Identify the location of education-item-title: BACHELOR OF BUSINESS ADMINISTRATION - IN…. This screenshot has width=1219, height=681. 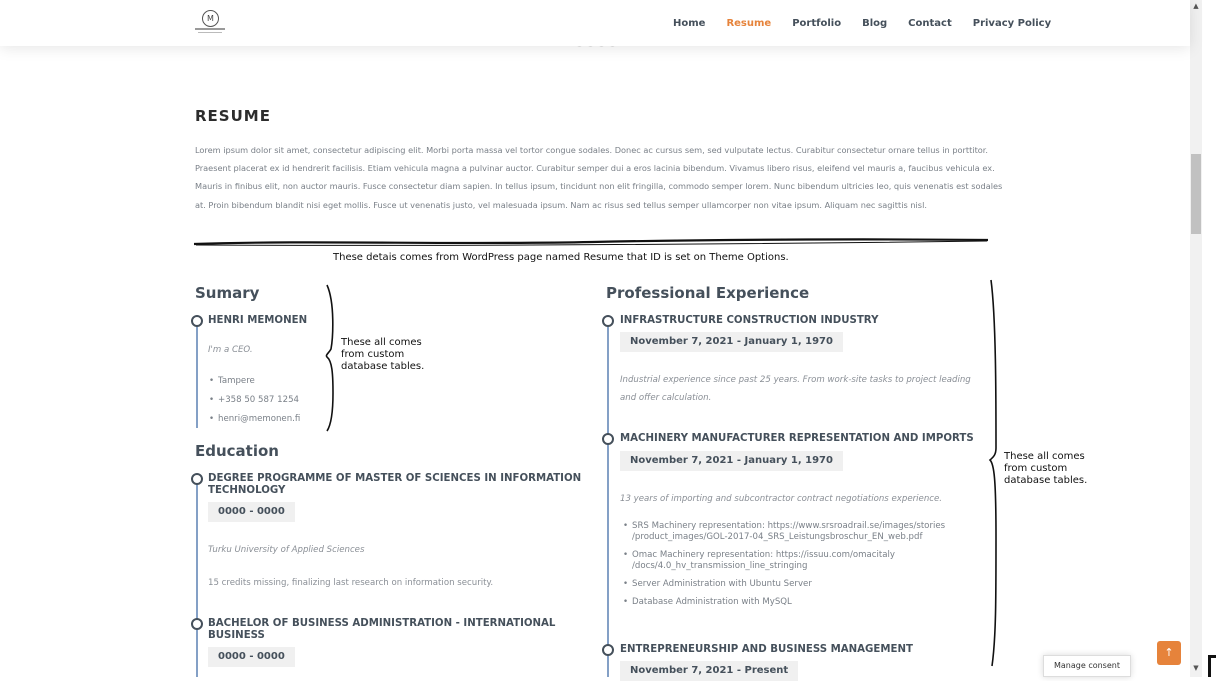
(382, 629).